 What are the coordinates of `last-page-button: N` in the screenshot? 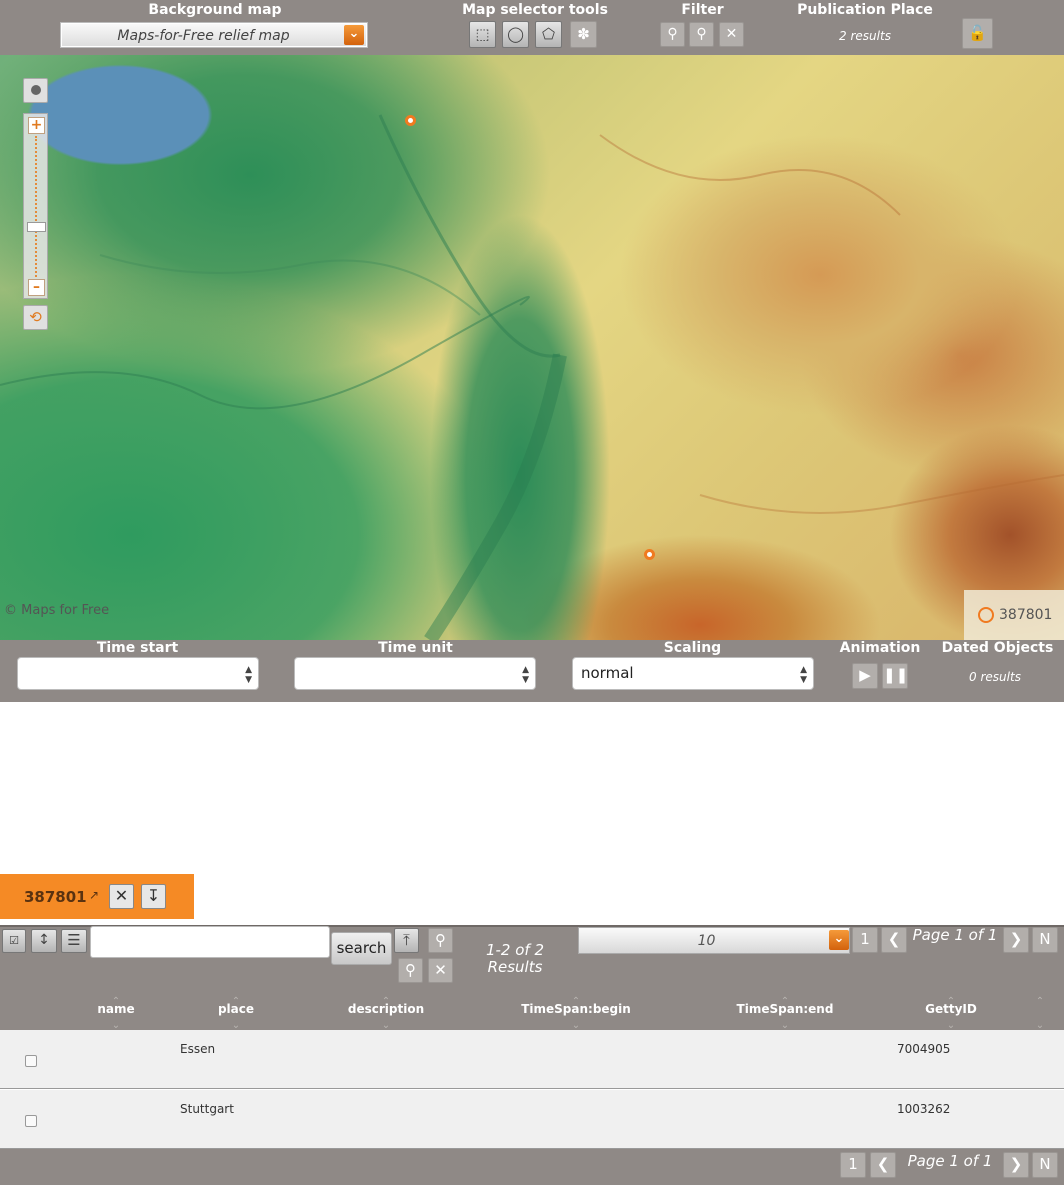 It's located at (1045, 940).